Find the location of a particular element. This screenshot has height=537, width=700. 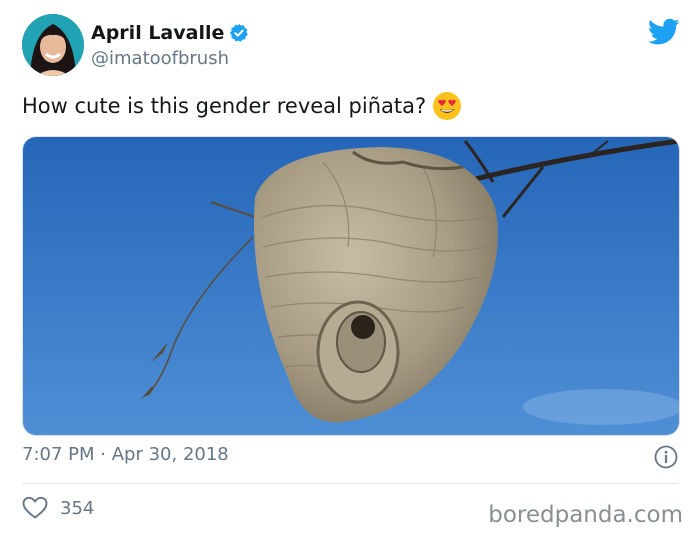

user-handle: @imatoofbrush is located at coordinates (160, 58).